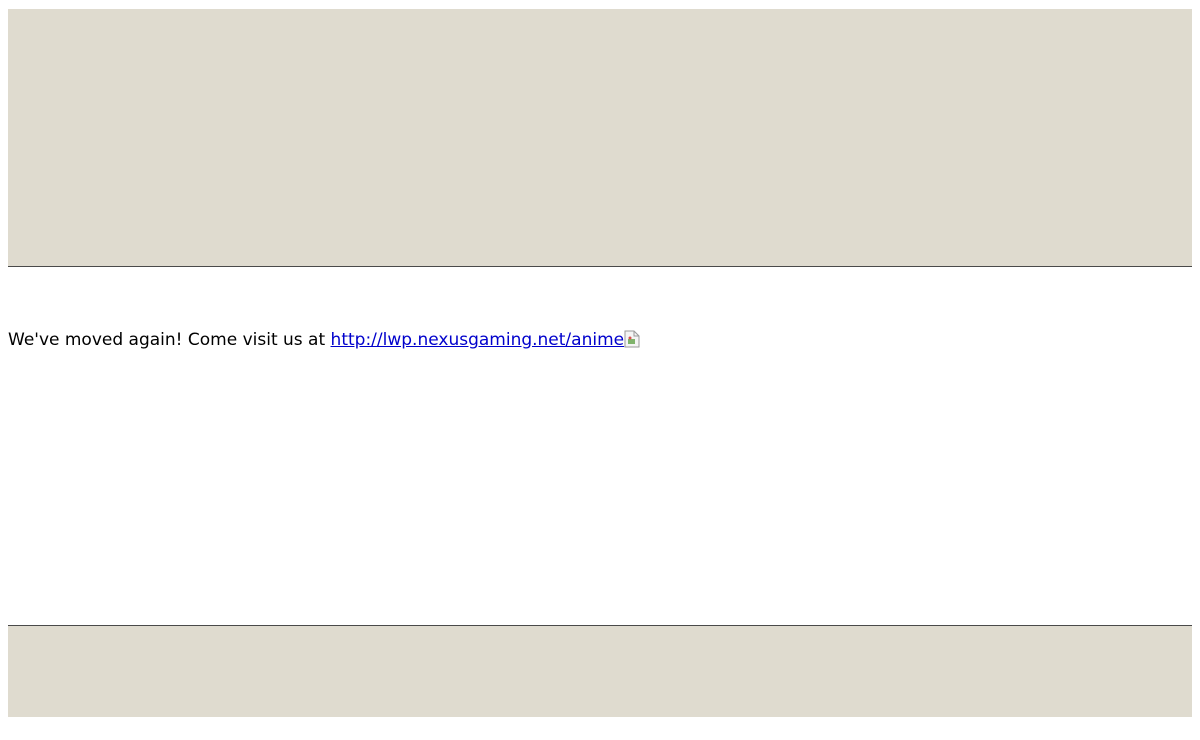  What do you see at coordinates (478, 340) in the screenshot?
I see `new-site-link: http://lwp.nexusgaming.net/anime` at bounding box center [478, 340].